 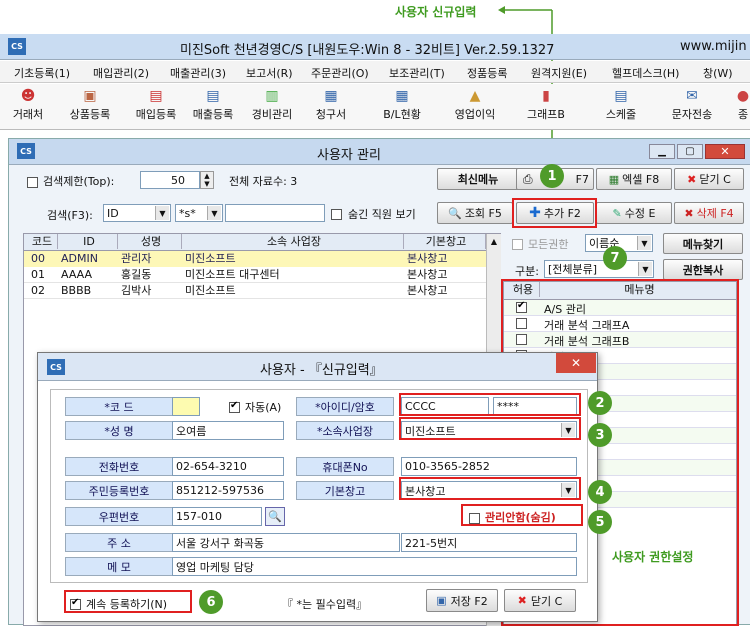 What do you see at coordinates (441, 600) in the screenshot?
I see `save-icon: ▣` at bounding box center [441, 600].